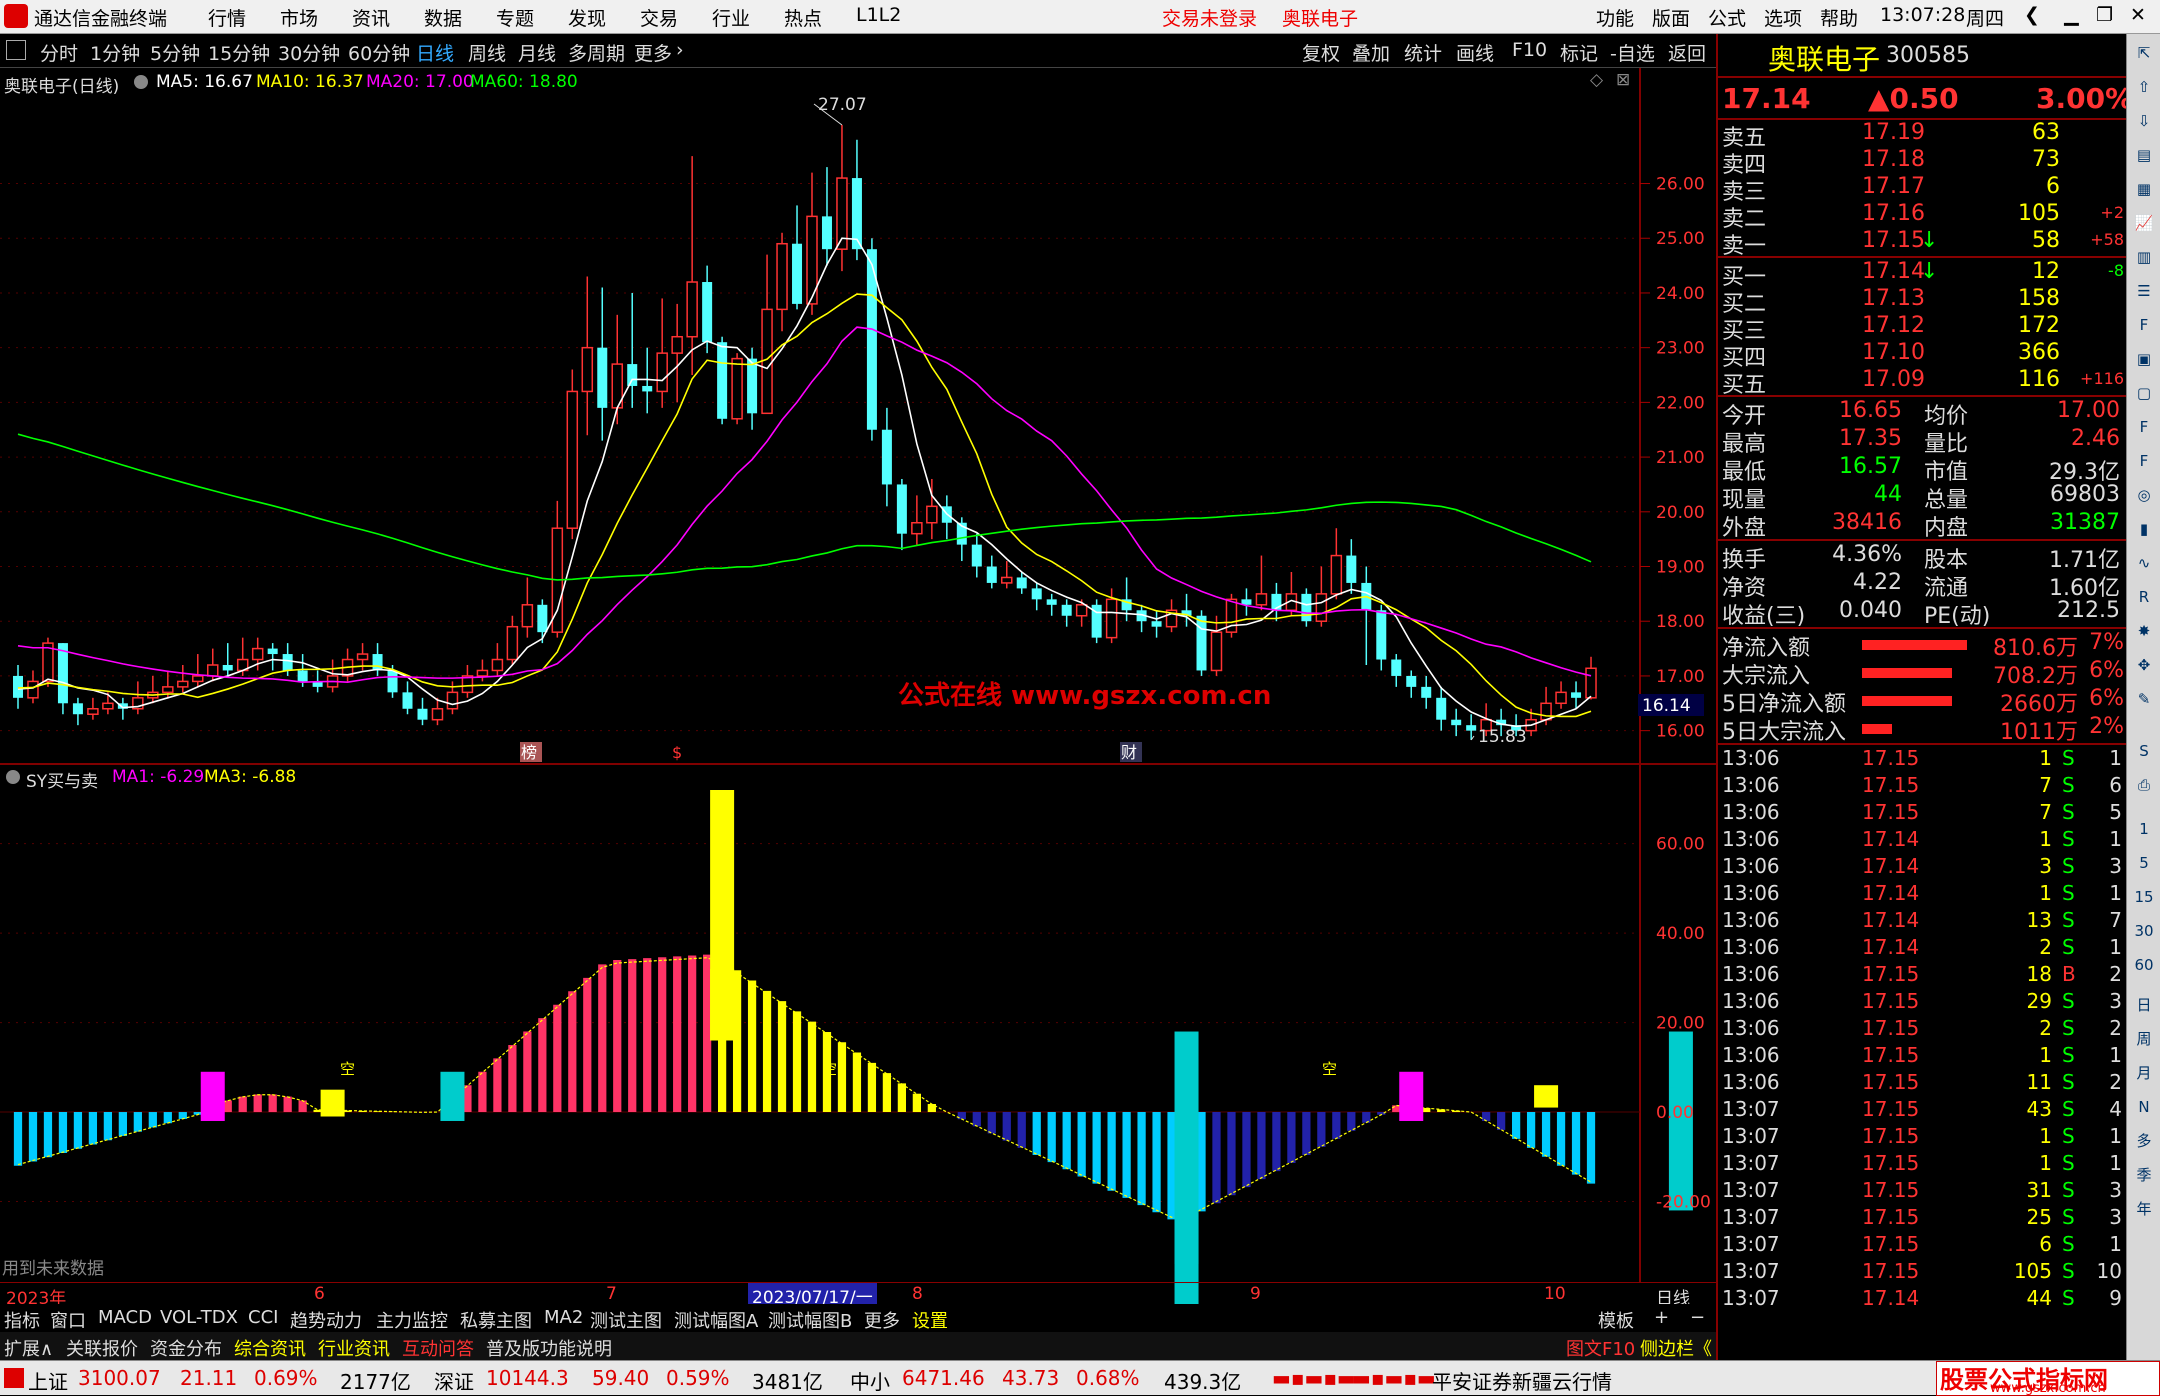  Describe the element at coordinates (1671, 17) in the screenshot. I see `menu-banmian: 版面` at that location.